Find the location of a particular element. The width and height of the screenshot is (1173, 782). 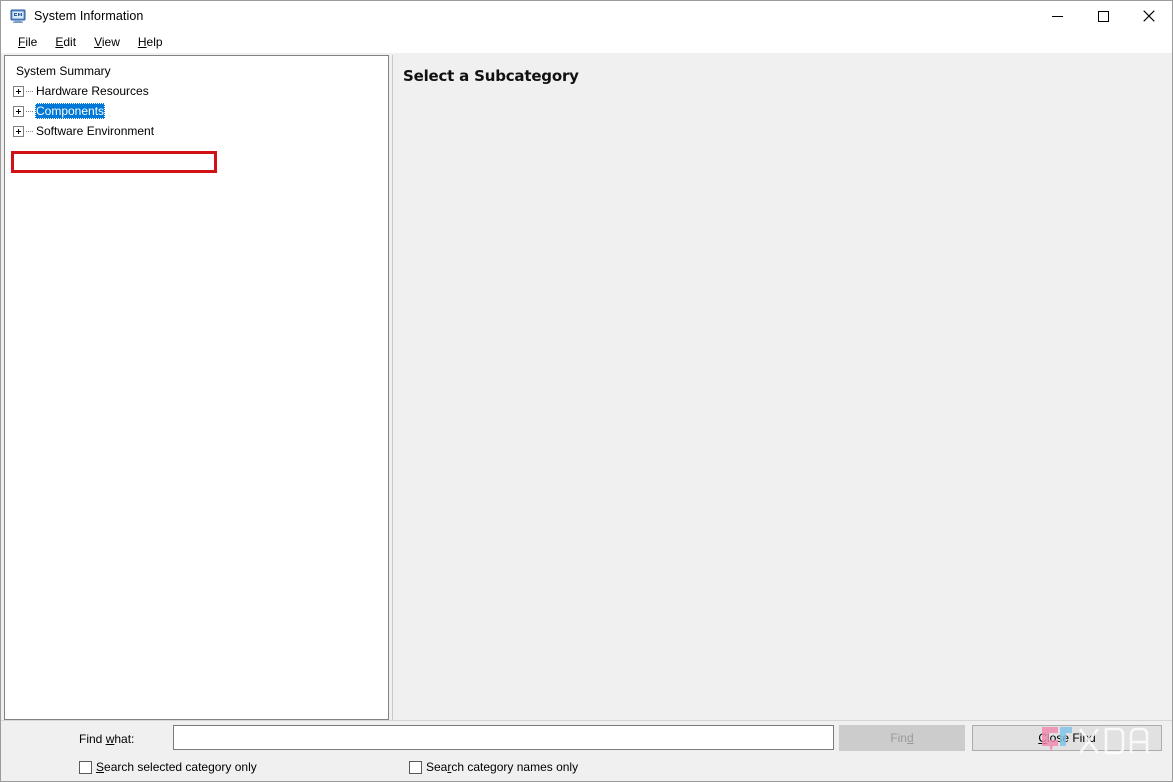

find-what-label: Find what: is located at coordinates (107, 739).